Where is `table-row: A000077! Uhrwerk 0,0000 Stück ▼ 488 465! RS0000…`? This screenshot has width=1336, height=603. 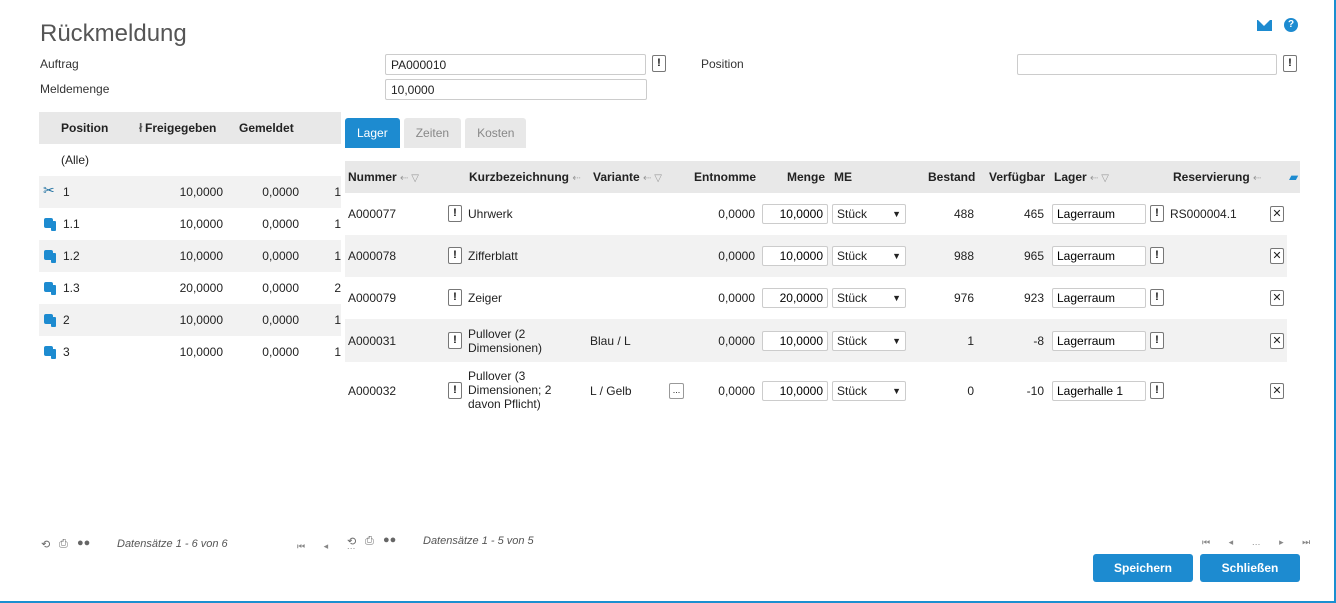
table-row: A000077! Uhrwerk 0,0000 Stück ▼ 488 465! RS0000… is located at coordinates (816, 214).